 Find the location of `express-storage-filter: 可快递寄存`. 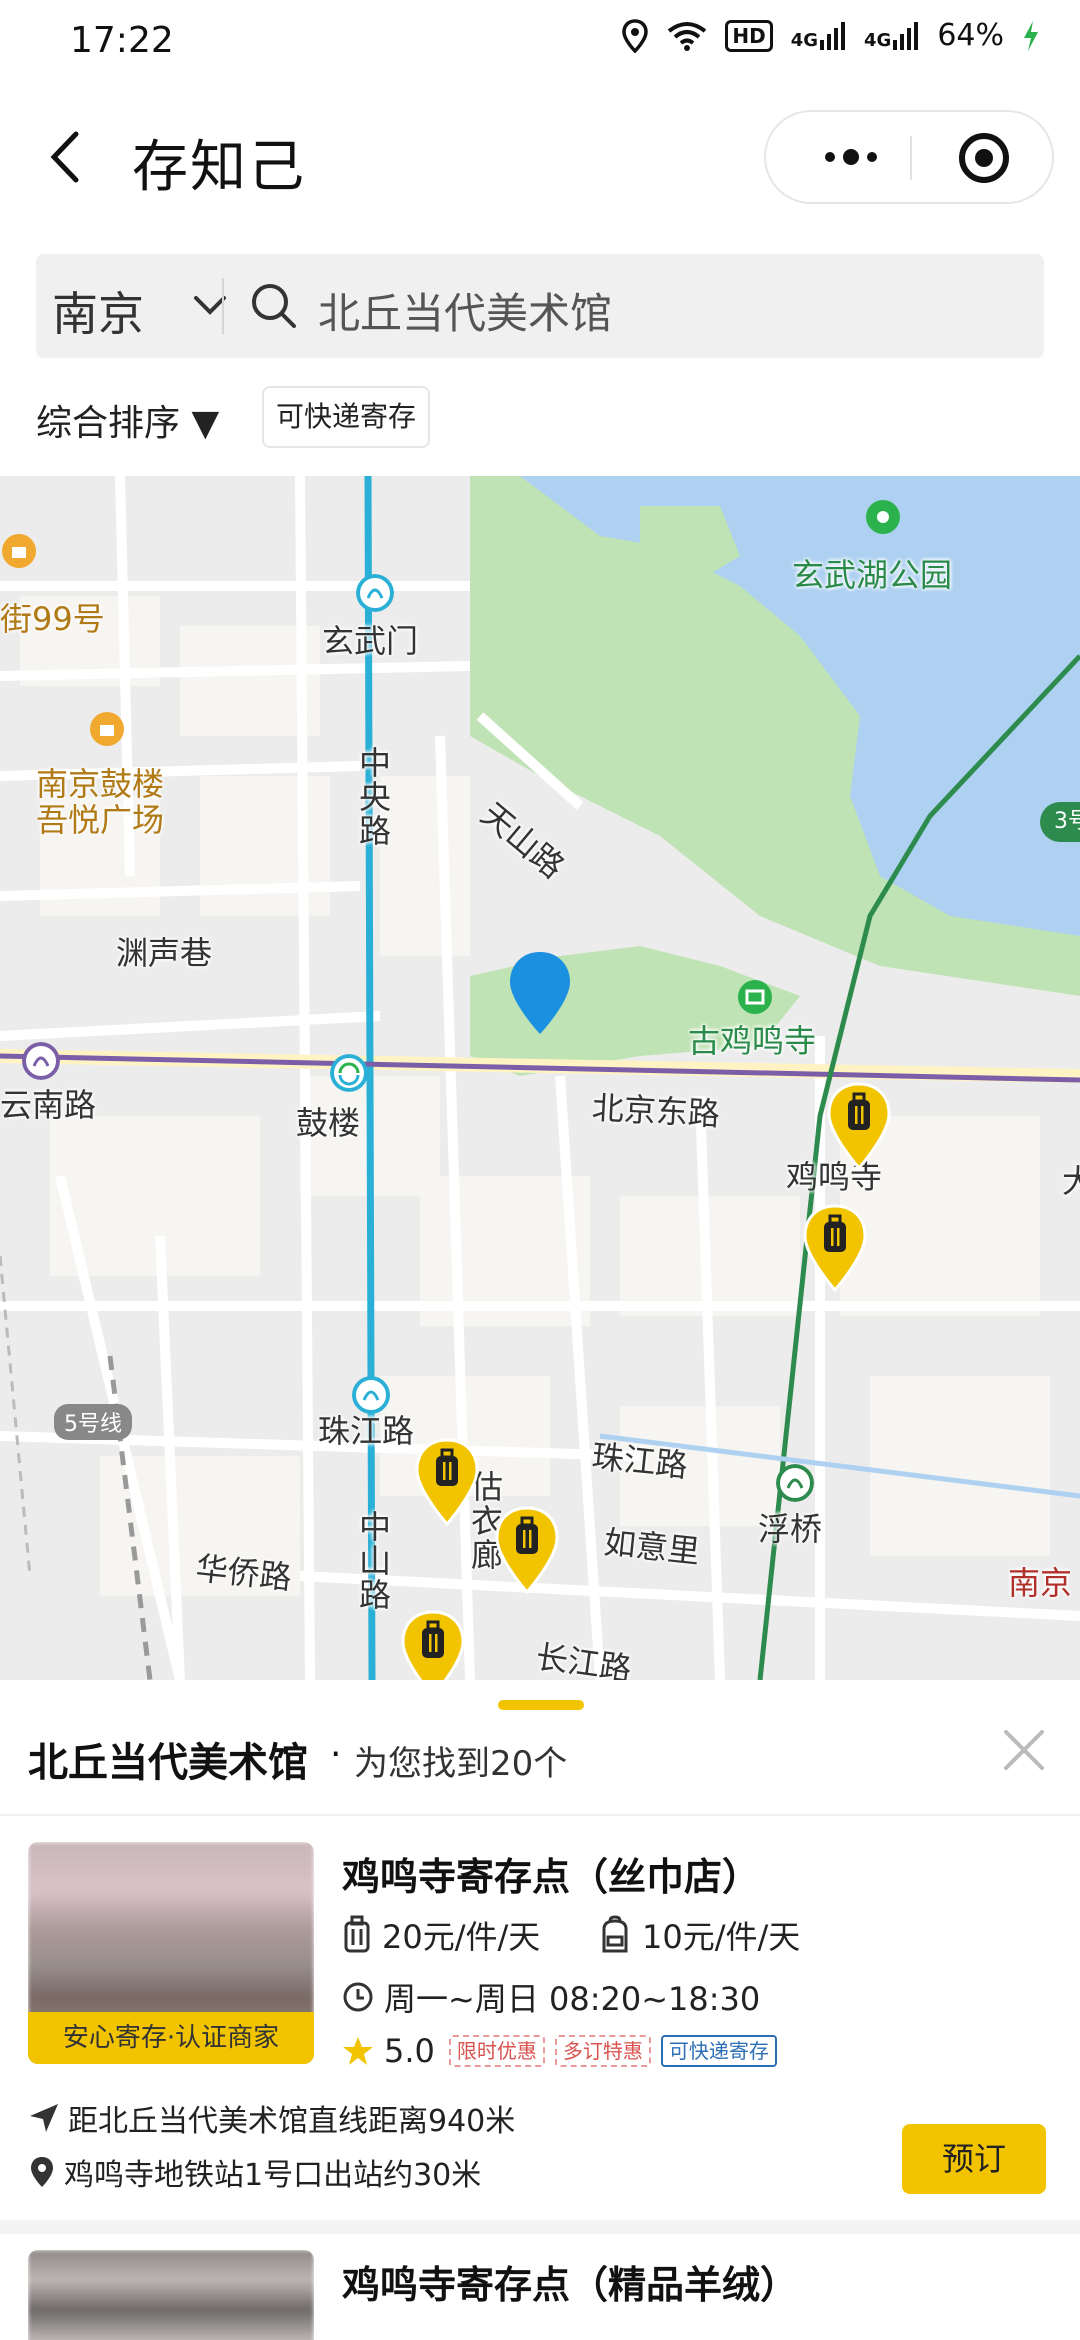

express-storage-filter: 可快递寄存 is located at coordinates (346, 417).